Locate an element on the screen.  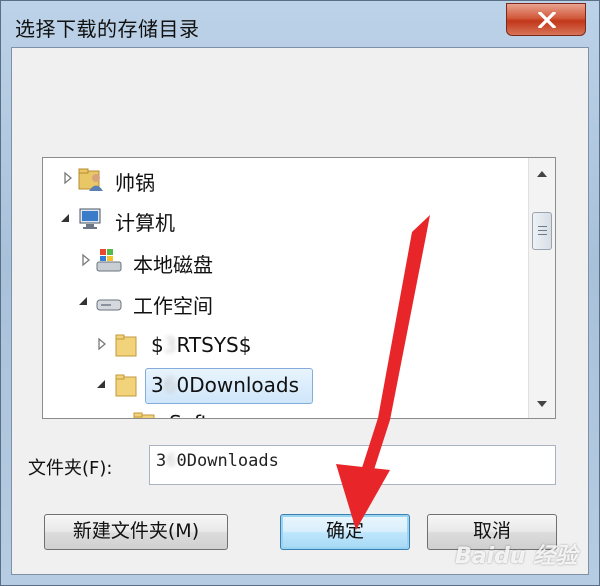
scroll-down-arrow-icon is located at coordinates (542, 404).